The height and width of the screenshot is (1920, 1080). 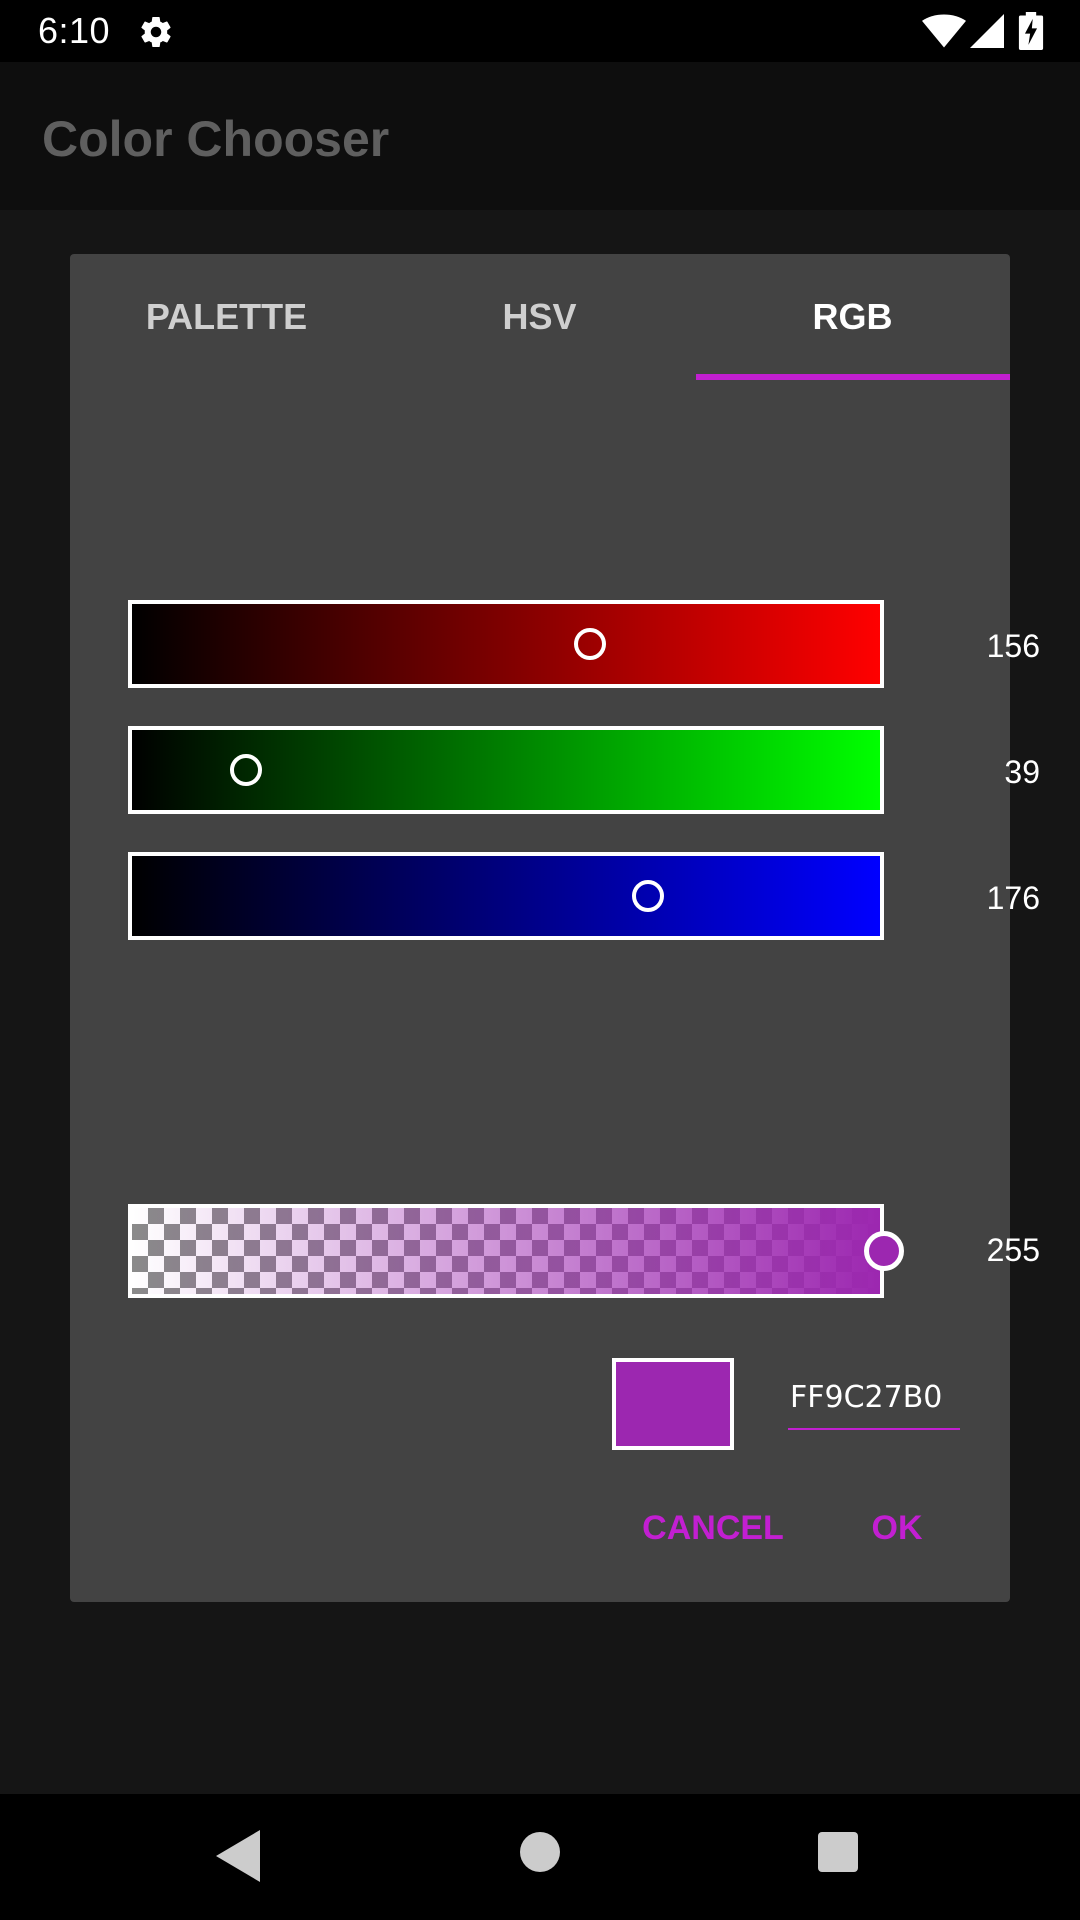 I want to click on alpha-slider, so click(x=506, y=1251).